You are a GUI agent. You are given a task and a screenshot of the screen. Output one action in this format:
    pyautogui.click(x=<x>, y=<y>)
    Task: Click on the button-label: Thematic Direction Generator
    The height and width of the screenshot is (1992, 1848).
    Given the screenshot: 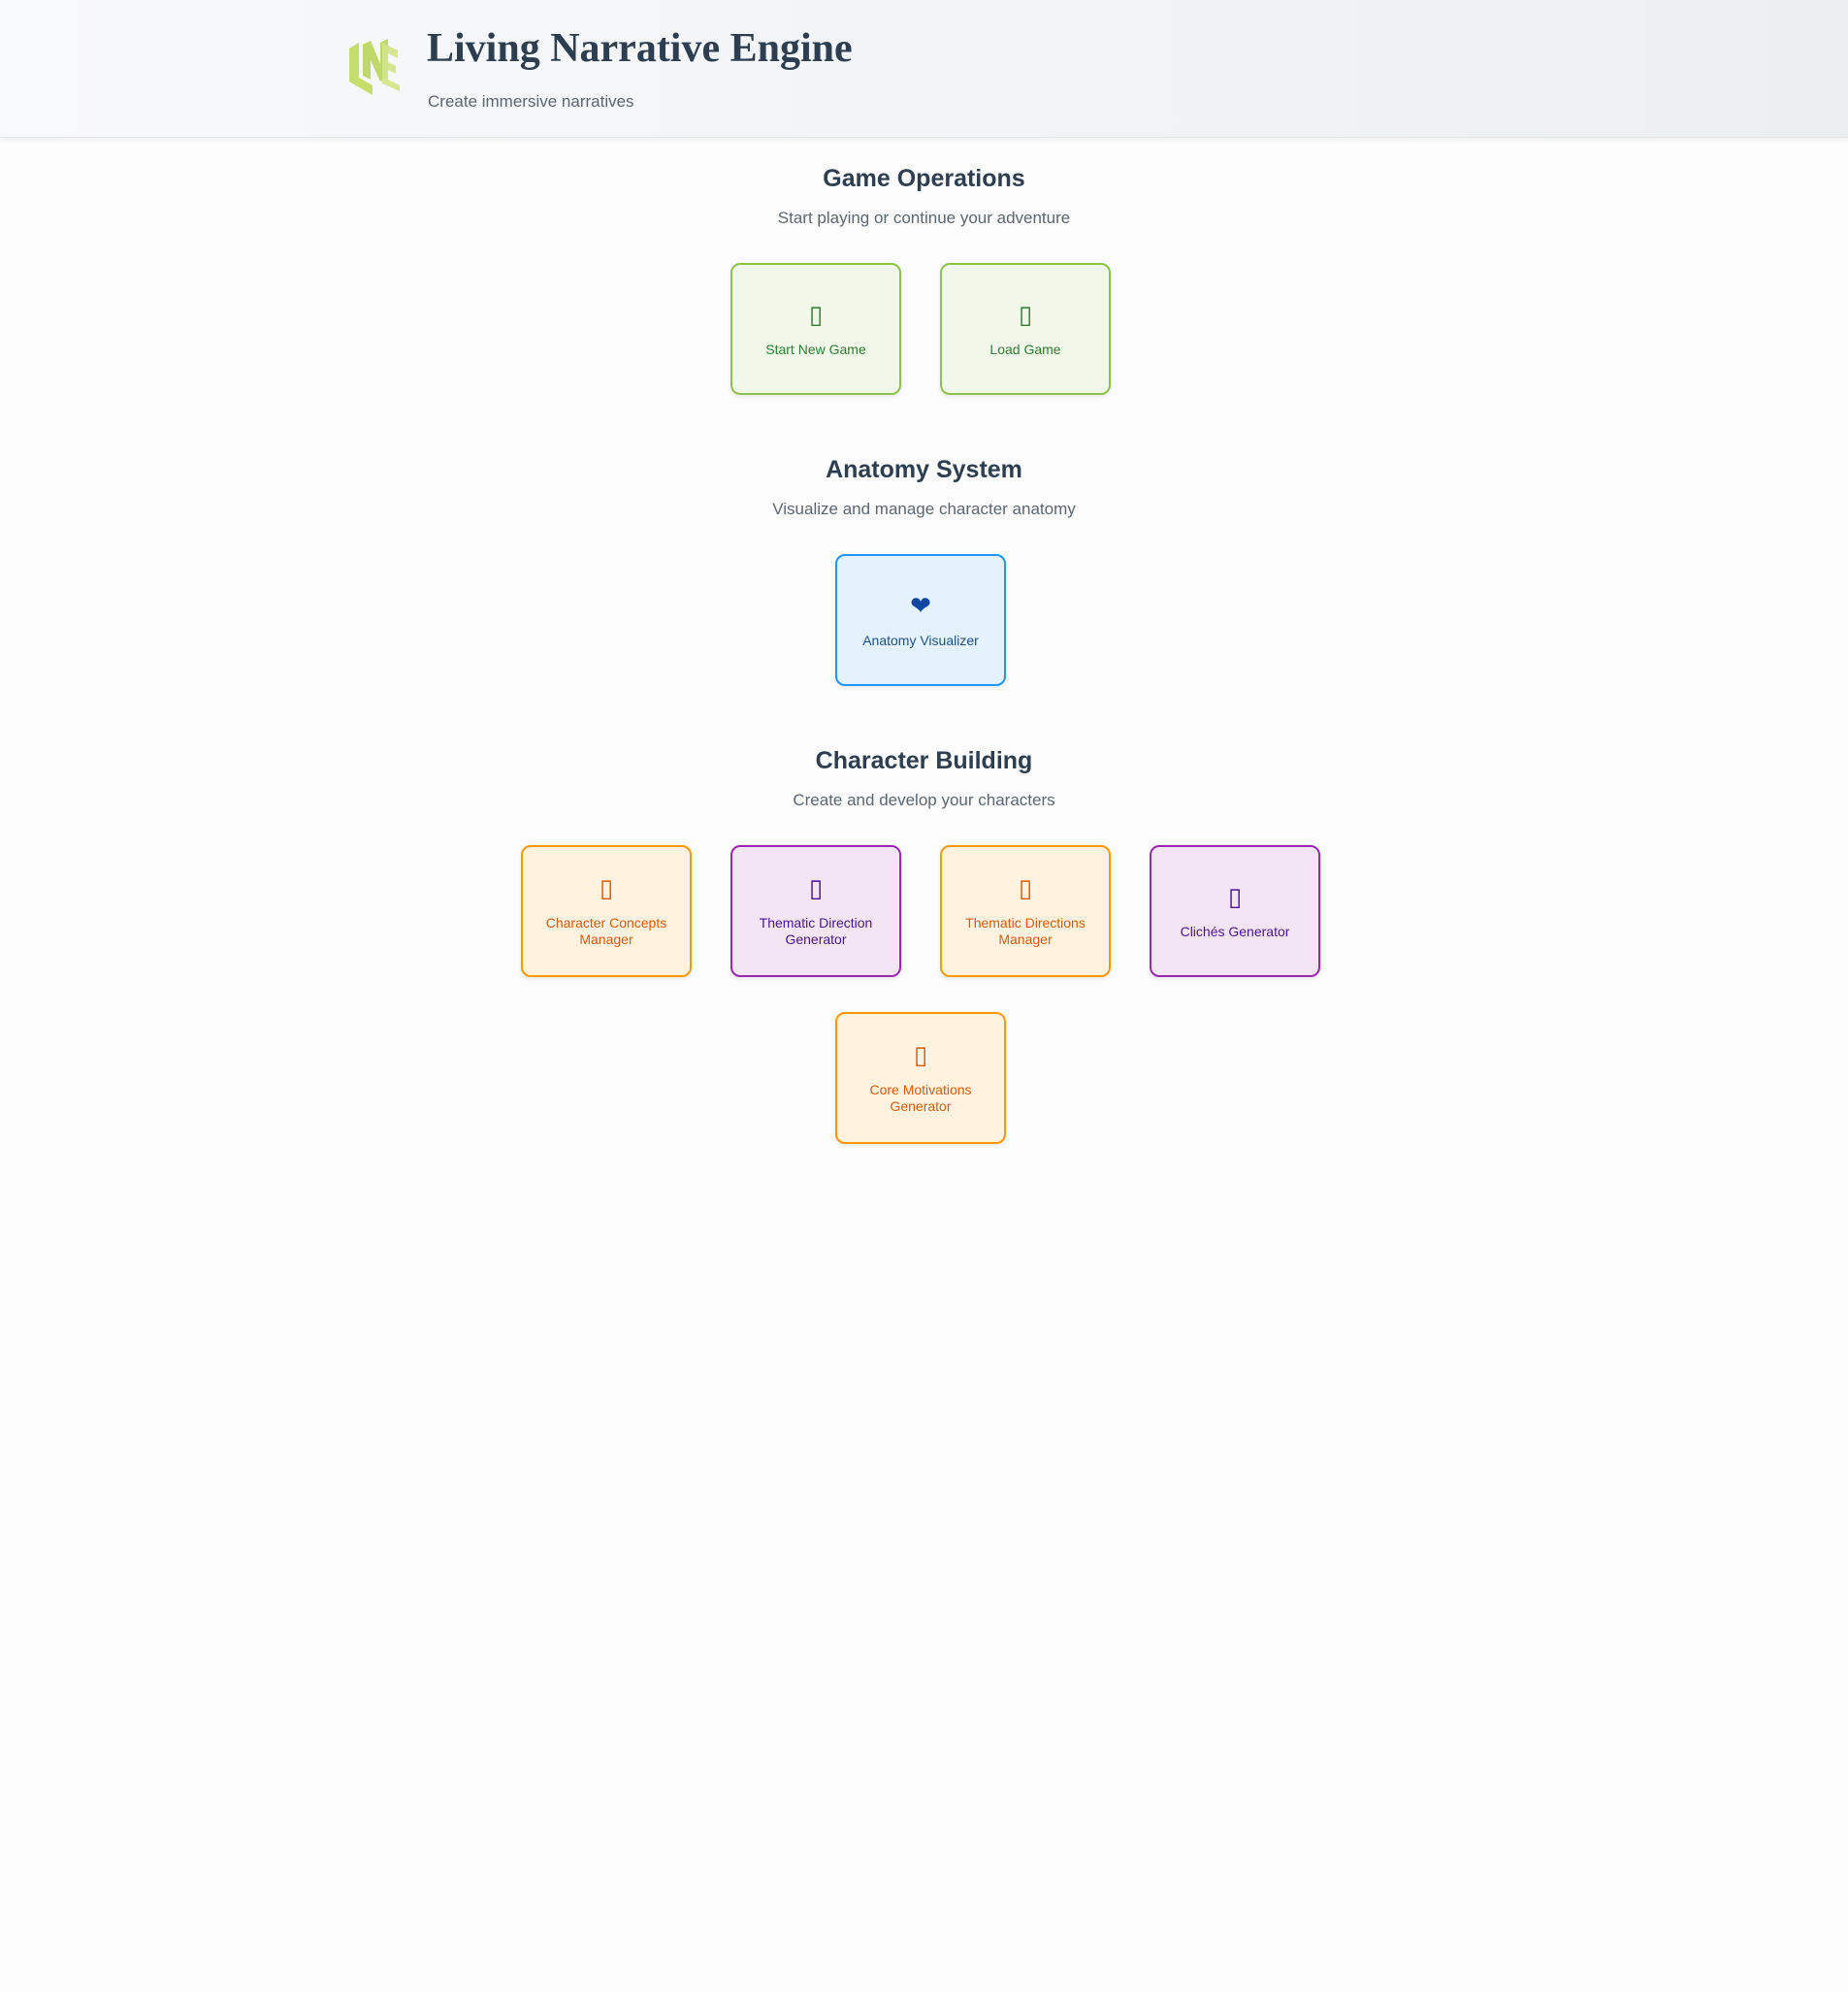 What is the action you would take?
    pyautogui.click(x=816, y=931)
    